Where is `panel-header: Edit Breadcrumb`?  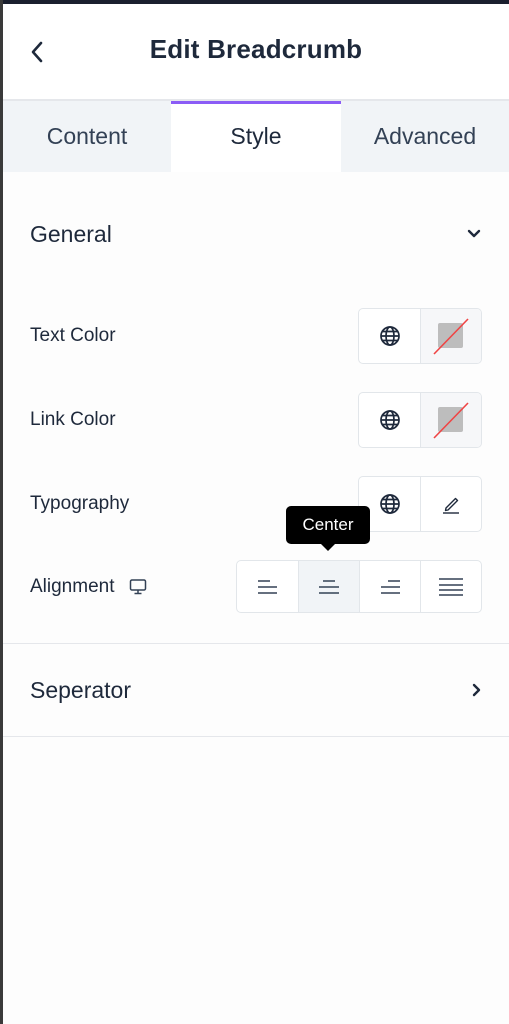 panel-header: Edit Breadcrumb is located at coordinates (256, 52).